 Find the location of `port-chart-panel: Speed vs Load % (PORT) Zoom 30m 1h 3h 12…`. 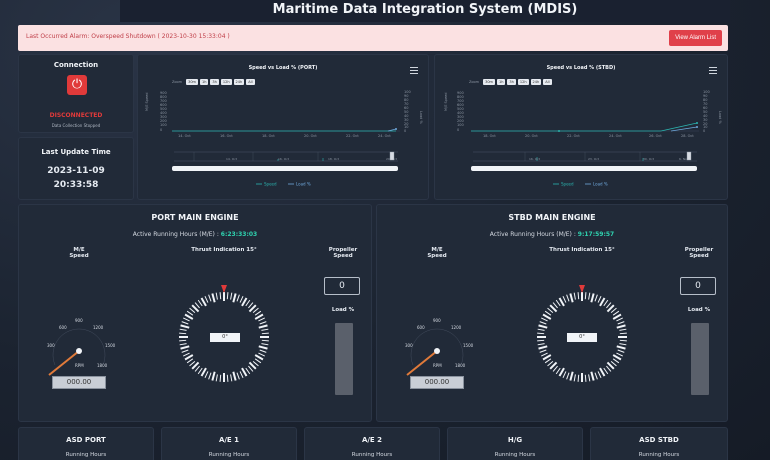

port-chart-panel: Speed vs Load % (PORT) Zoom 30m 1h 3h 12… is located at coordinates (283, 127).